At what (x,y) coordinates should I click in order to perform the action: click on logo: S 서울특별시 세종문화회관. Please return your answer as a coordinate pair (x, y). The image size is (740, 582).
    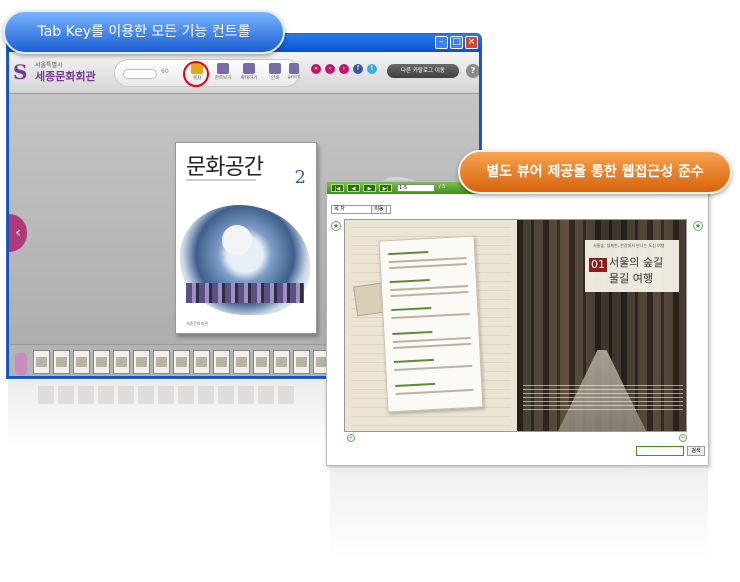
    Looking at the image, I should click on (61, 73).